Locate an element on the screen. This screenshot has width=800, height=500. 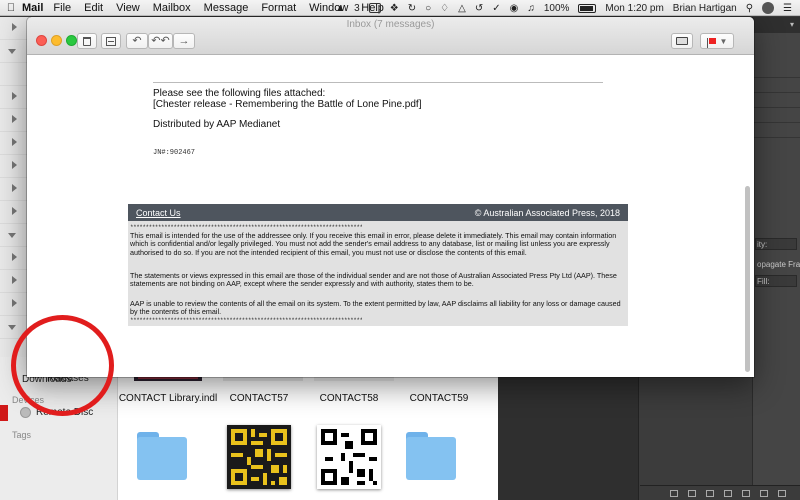
clock: Mon 1:20 pm is located at coordinates (634, 8).